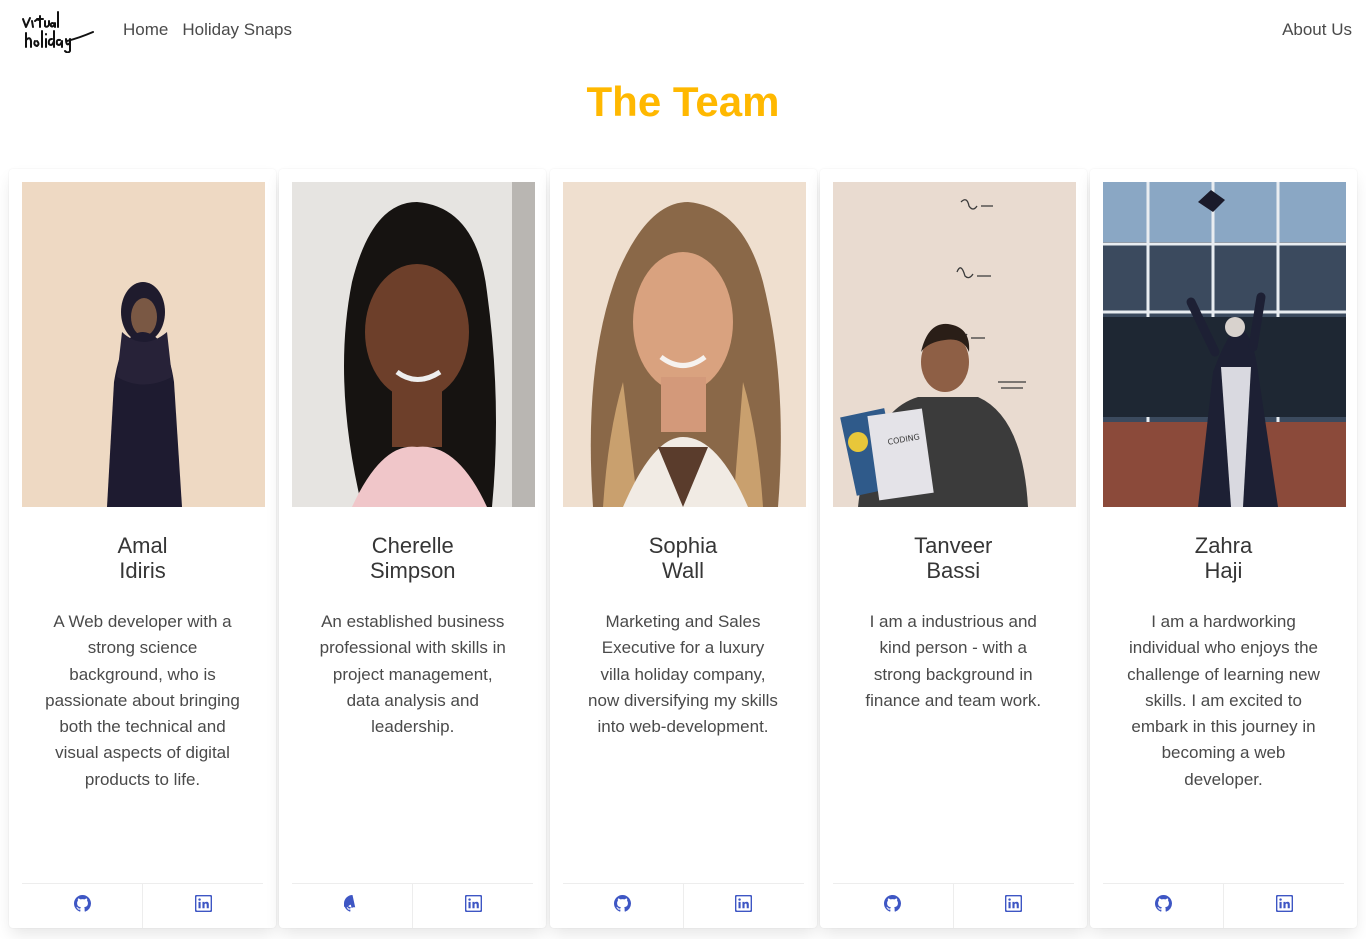  What do you see at coordinates (243, 30) in the screenshot?
I see `nav-link-holiday-snaps: Holiday Snaps` at bounding box center [243, 30].